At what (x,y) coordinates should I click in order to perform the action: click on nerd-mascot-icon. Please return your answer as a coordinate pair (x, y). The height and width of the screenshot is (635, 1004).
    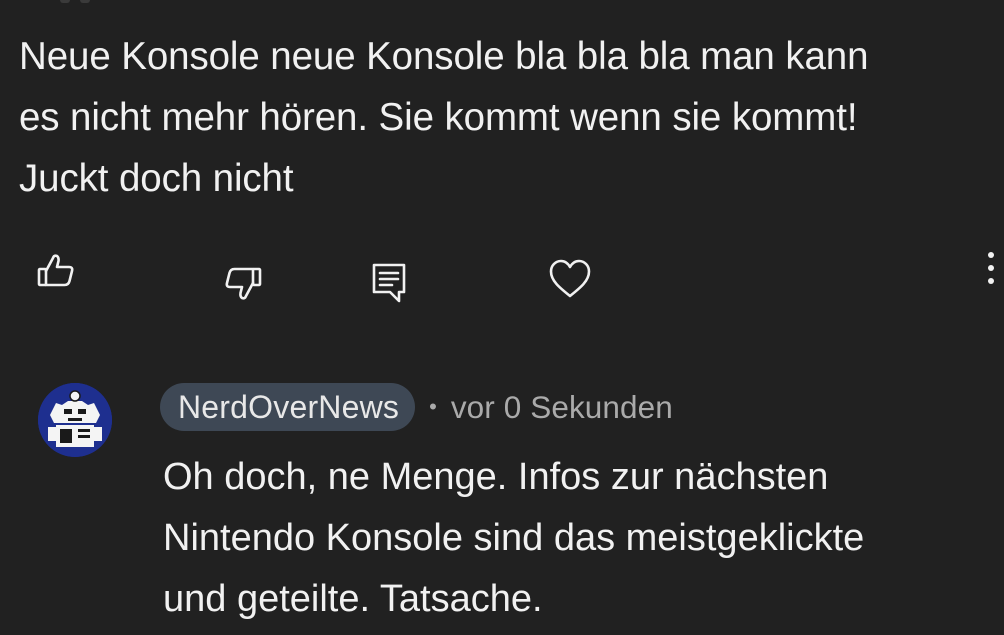
    Looking at the image, I should click on (75, 420).